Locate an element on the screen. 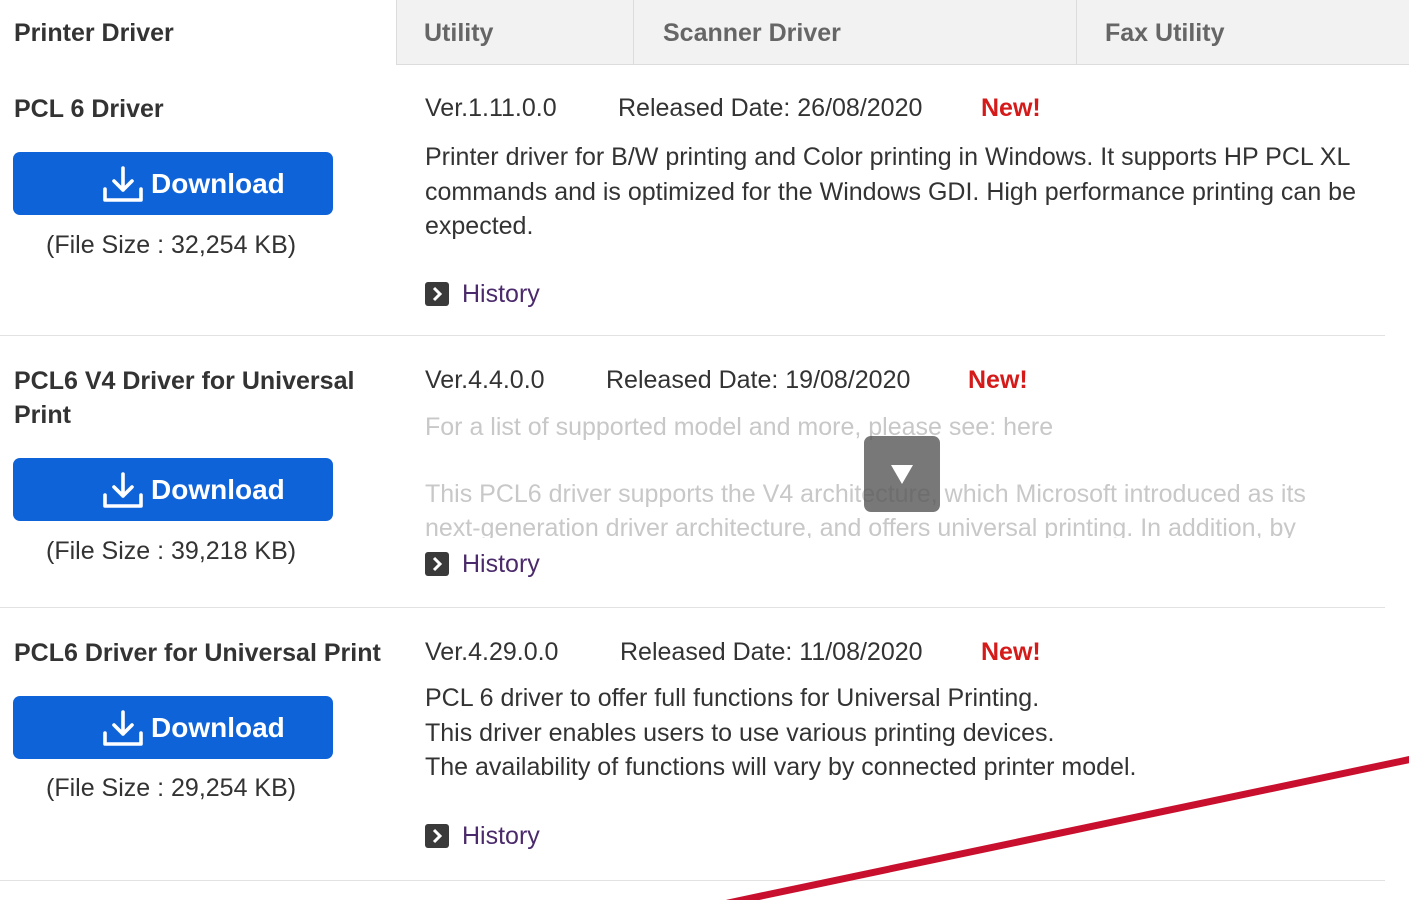 The height and width of the screenshot is (900, 1409). tab-utility: Utility is located at coordinates (514, 32).